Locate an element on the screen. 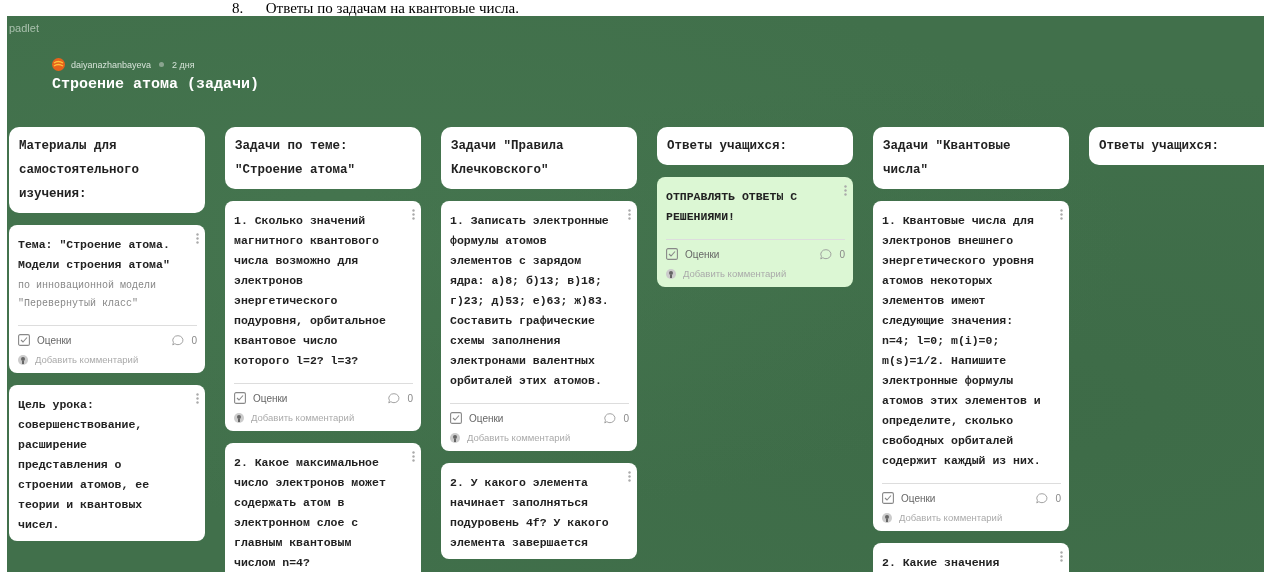 This screenshot has height=572, width=1264. post-text: Тема: "Строение атома. Модели строения атома" is located at coordinates (94, 255).